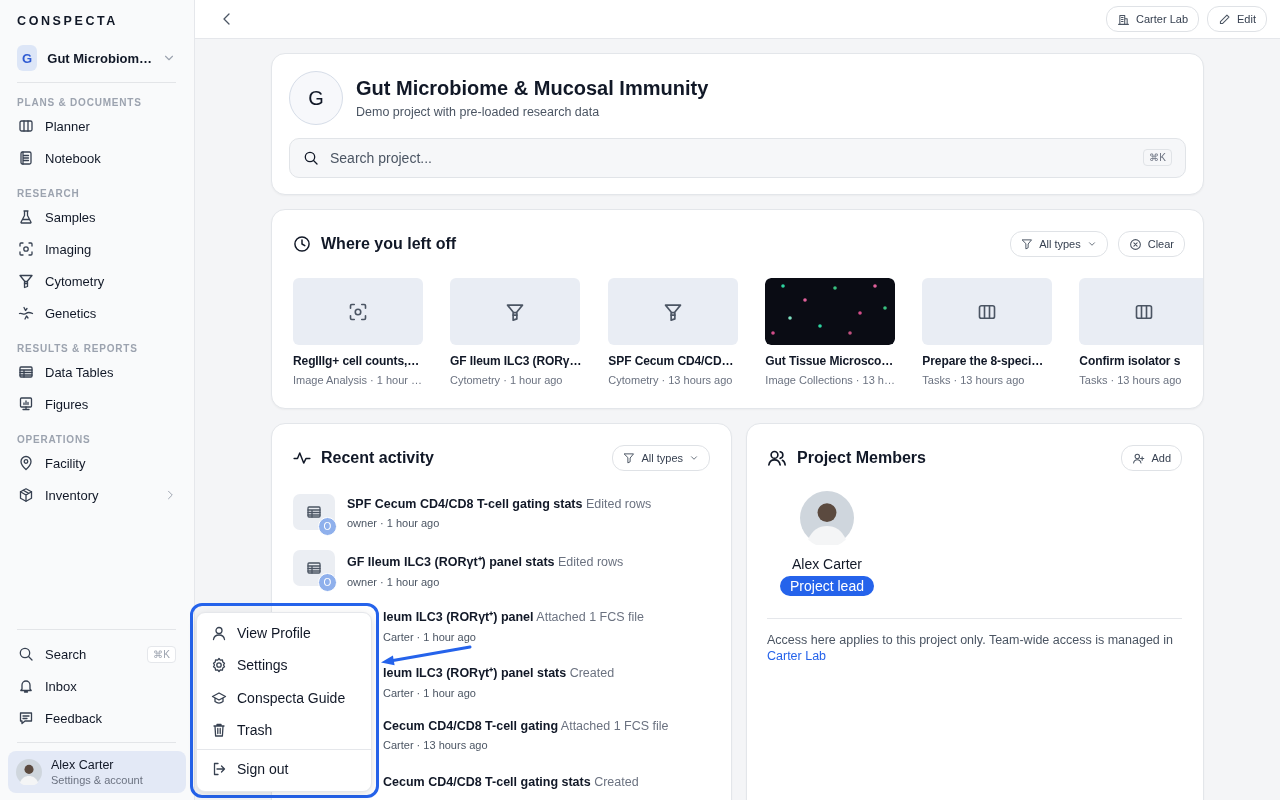  I want to click on nav-item: Samples, so click(92, 217).